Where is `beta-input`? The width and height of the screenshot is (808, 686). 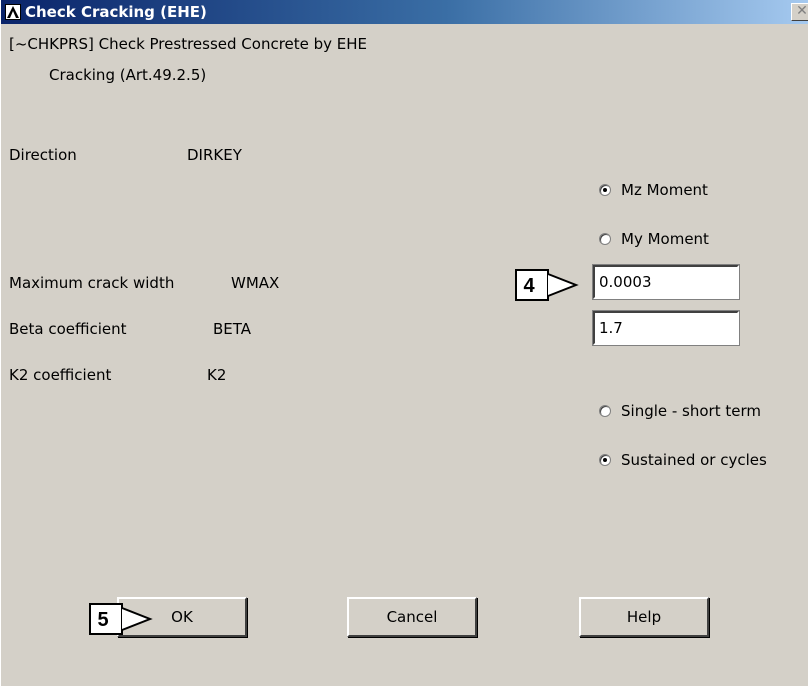
beta-input is located at coordinates (666, 328).